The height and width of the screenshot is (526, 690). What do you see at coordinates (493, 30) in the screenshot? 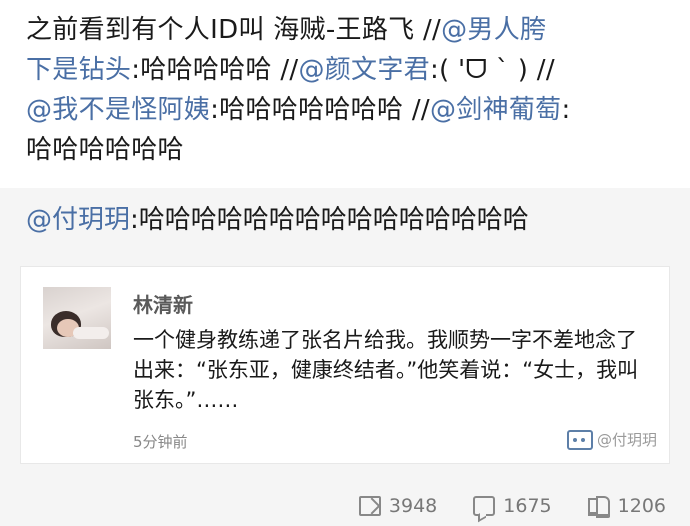
I see `mention-link: @男人胯` at bounding box center [493, 30].